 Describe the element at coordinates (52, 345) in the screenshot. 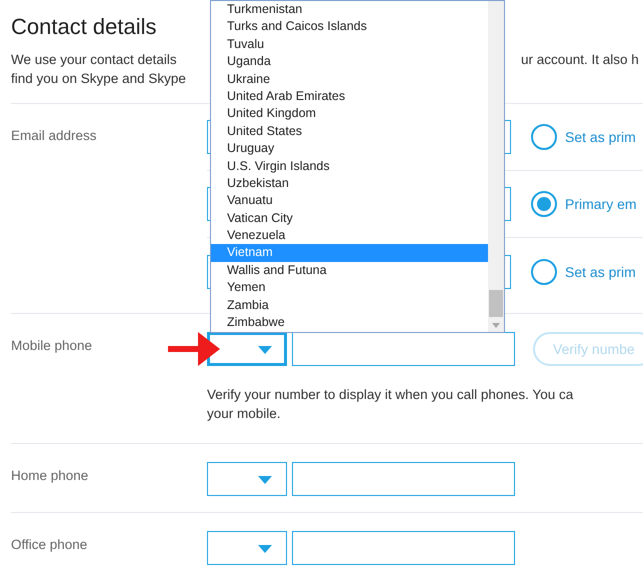

I see `field-label: Mobile phone` at that location.